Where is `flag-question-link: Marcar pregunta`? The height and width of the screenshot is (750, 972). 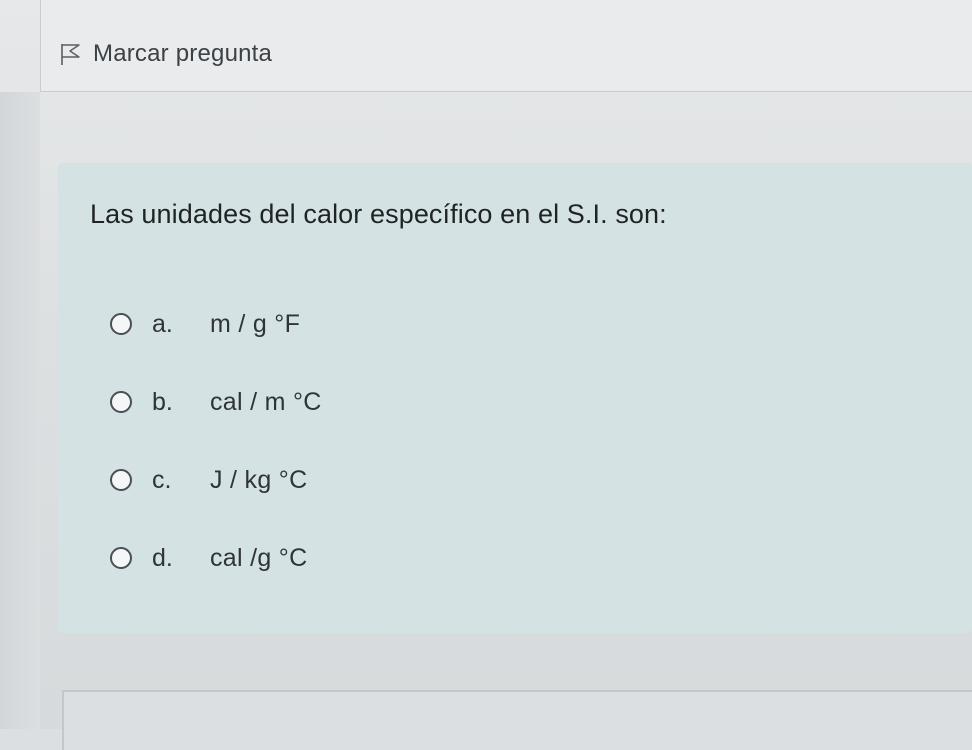 flag-question-link: Marcar pregunta is located at coordinates (165, 54).